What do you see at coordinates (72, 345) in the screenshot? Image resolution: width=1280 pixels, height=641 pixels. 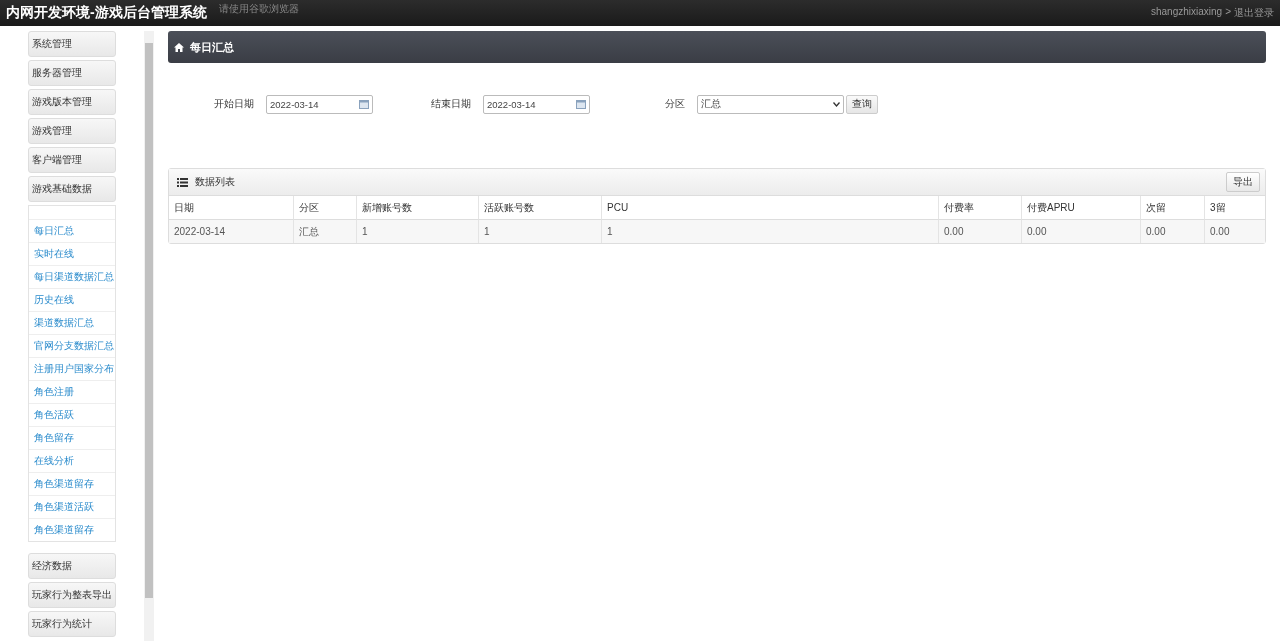 I see `submenu-link: 官网分支数据汇总` at bounding box center [72, 345].